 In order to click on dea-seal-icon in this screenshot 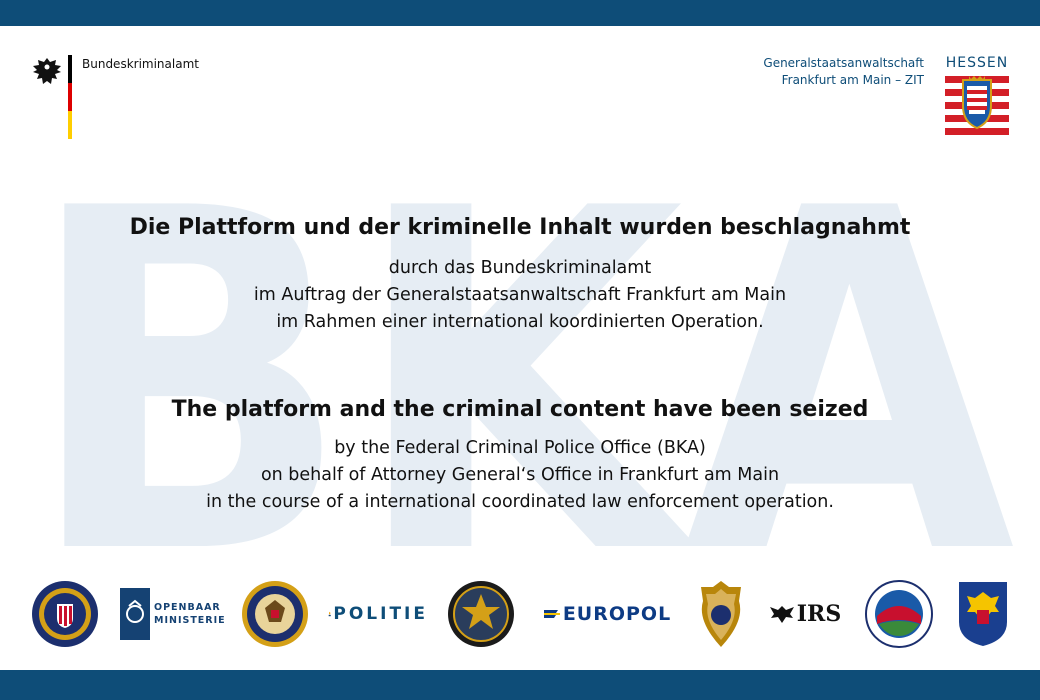, I will do `click(899, 614)`.